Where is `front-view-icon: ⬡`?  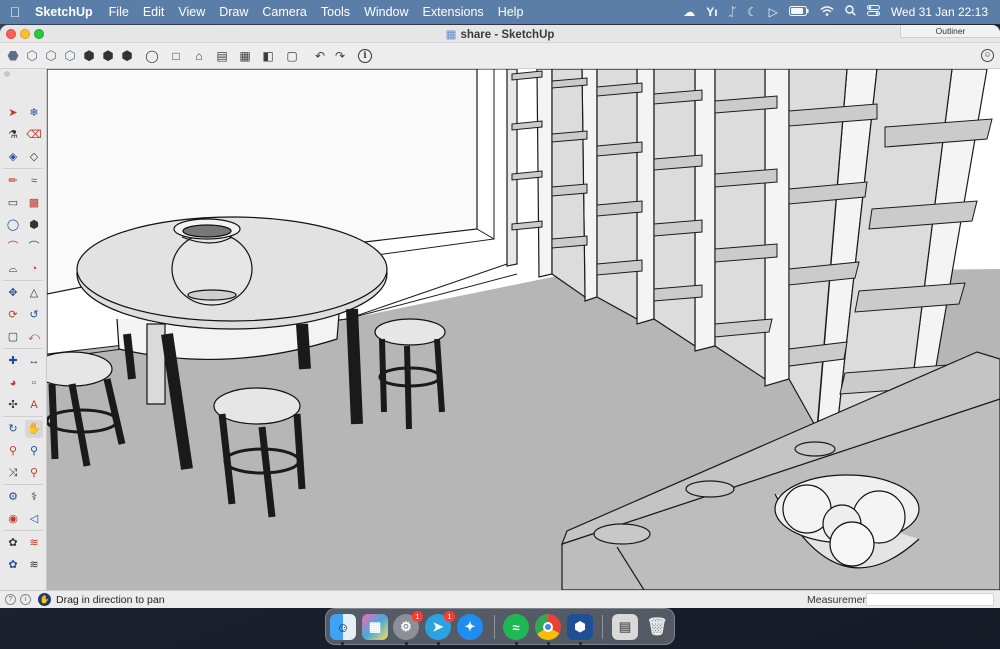
front-view-icon: ⬡ is located at coordinates (51, 56).